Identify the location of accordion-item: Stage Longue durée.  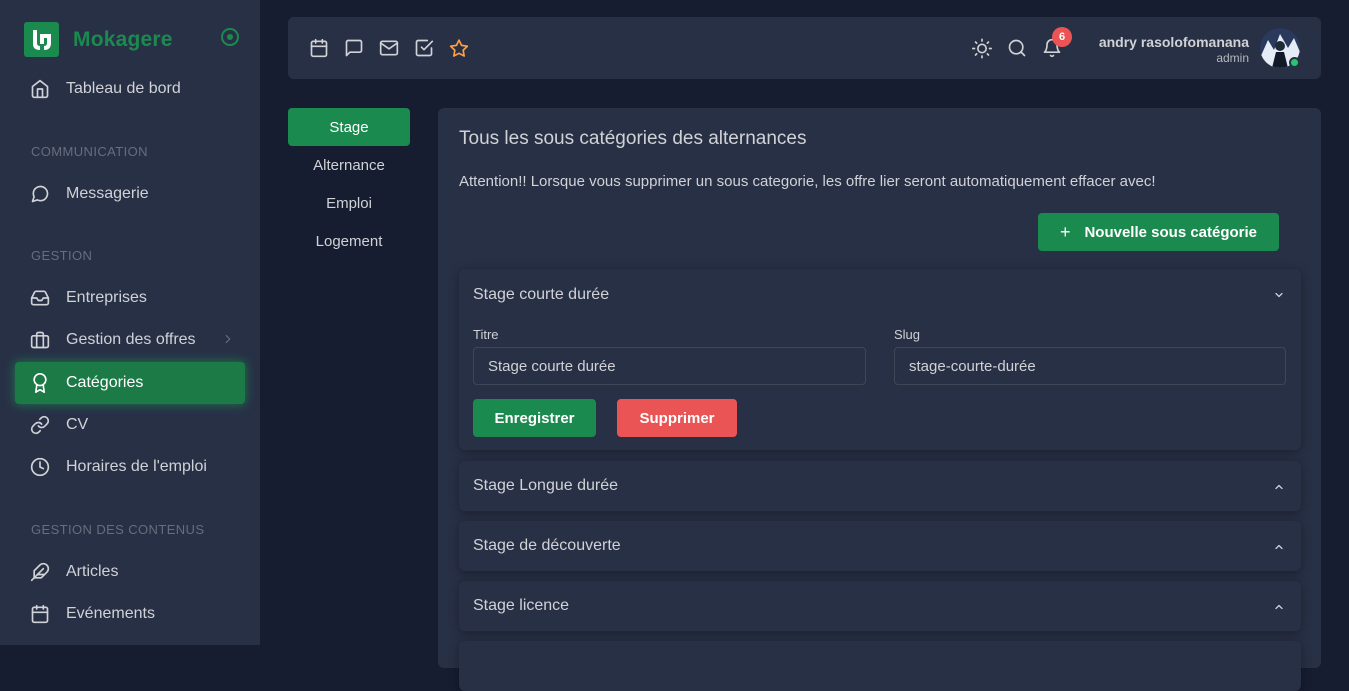
(880, 486).